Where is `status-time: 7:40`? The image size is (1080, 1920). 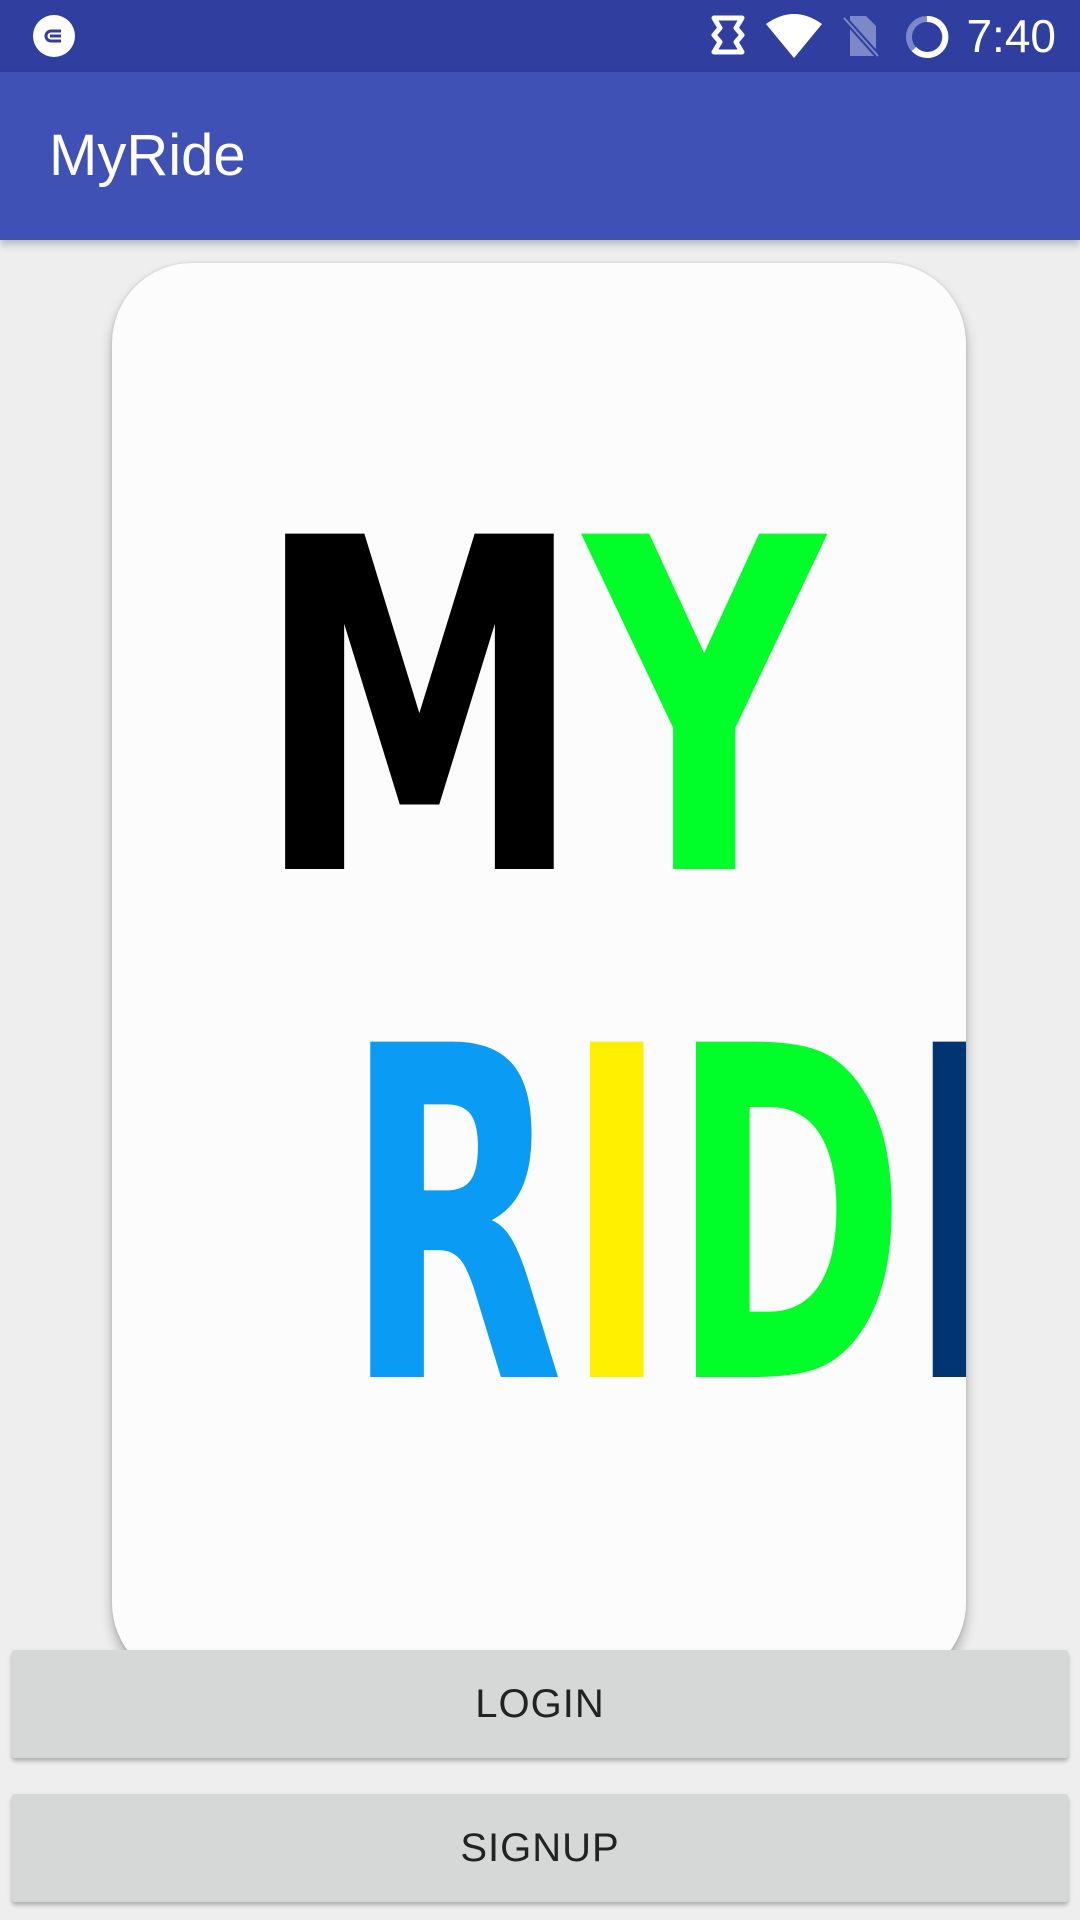
status-time: 7:40 is located at coordinates (1011, 36).